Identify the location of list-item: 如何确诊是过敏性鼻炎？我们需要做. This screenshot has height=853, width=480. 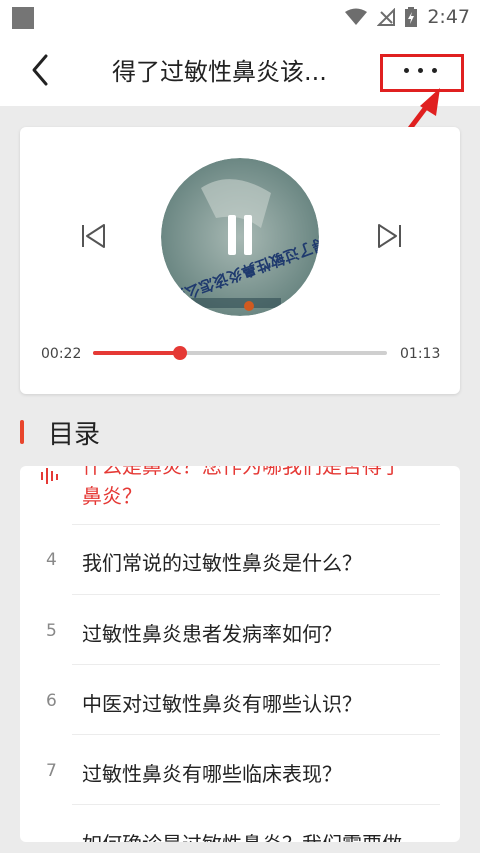
(240, 823).